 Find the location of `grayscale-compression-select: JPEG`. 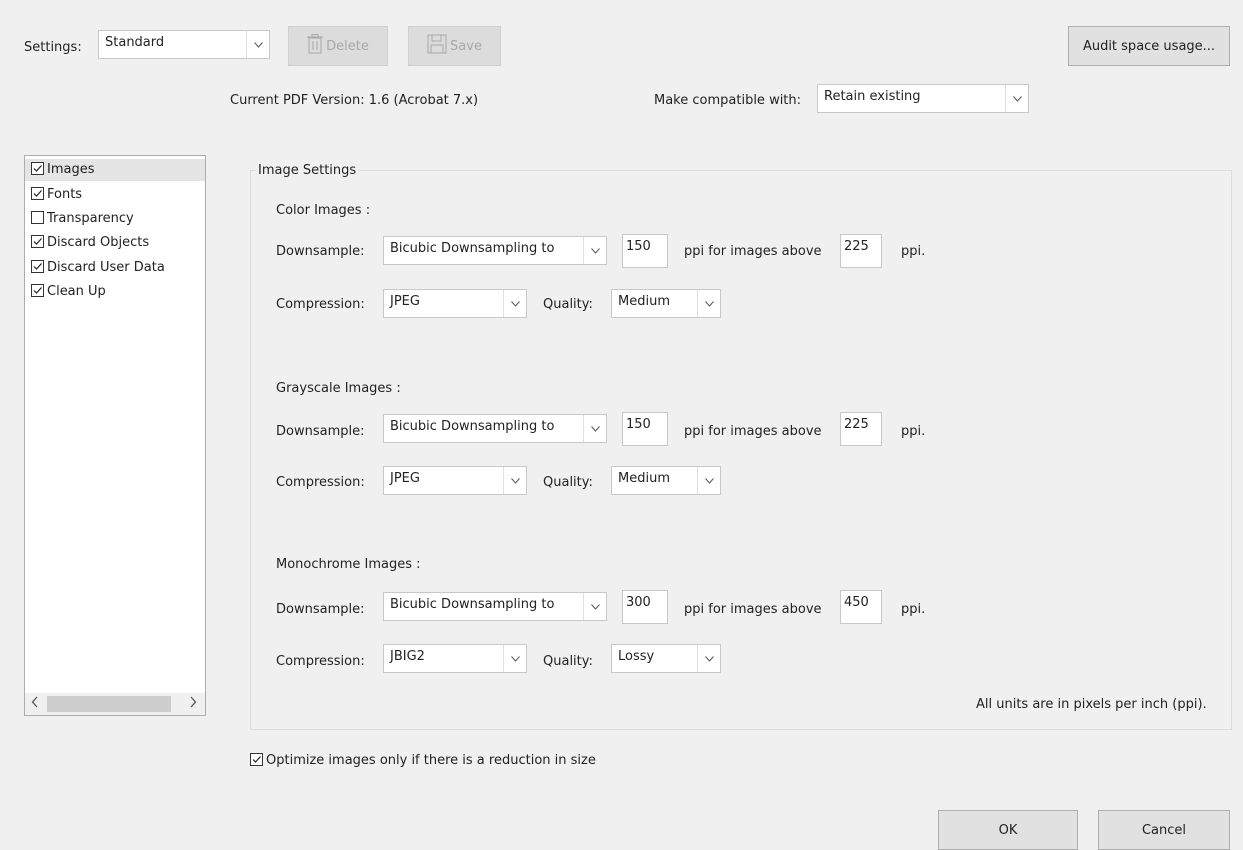

grayscale-compression-select: JPEG is located at coordinates (455, 480).